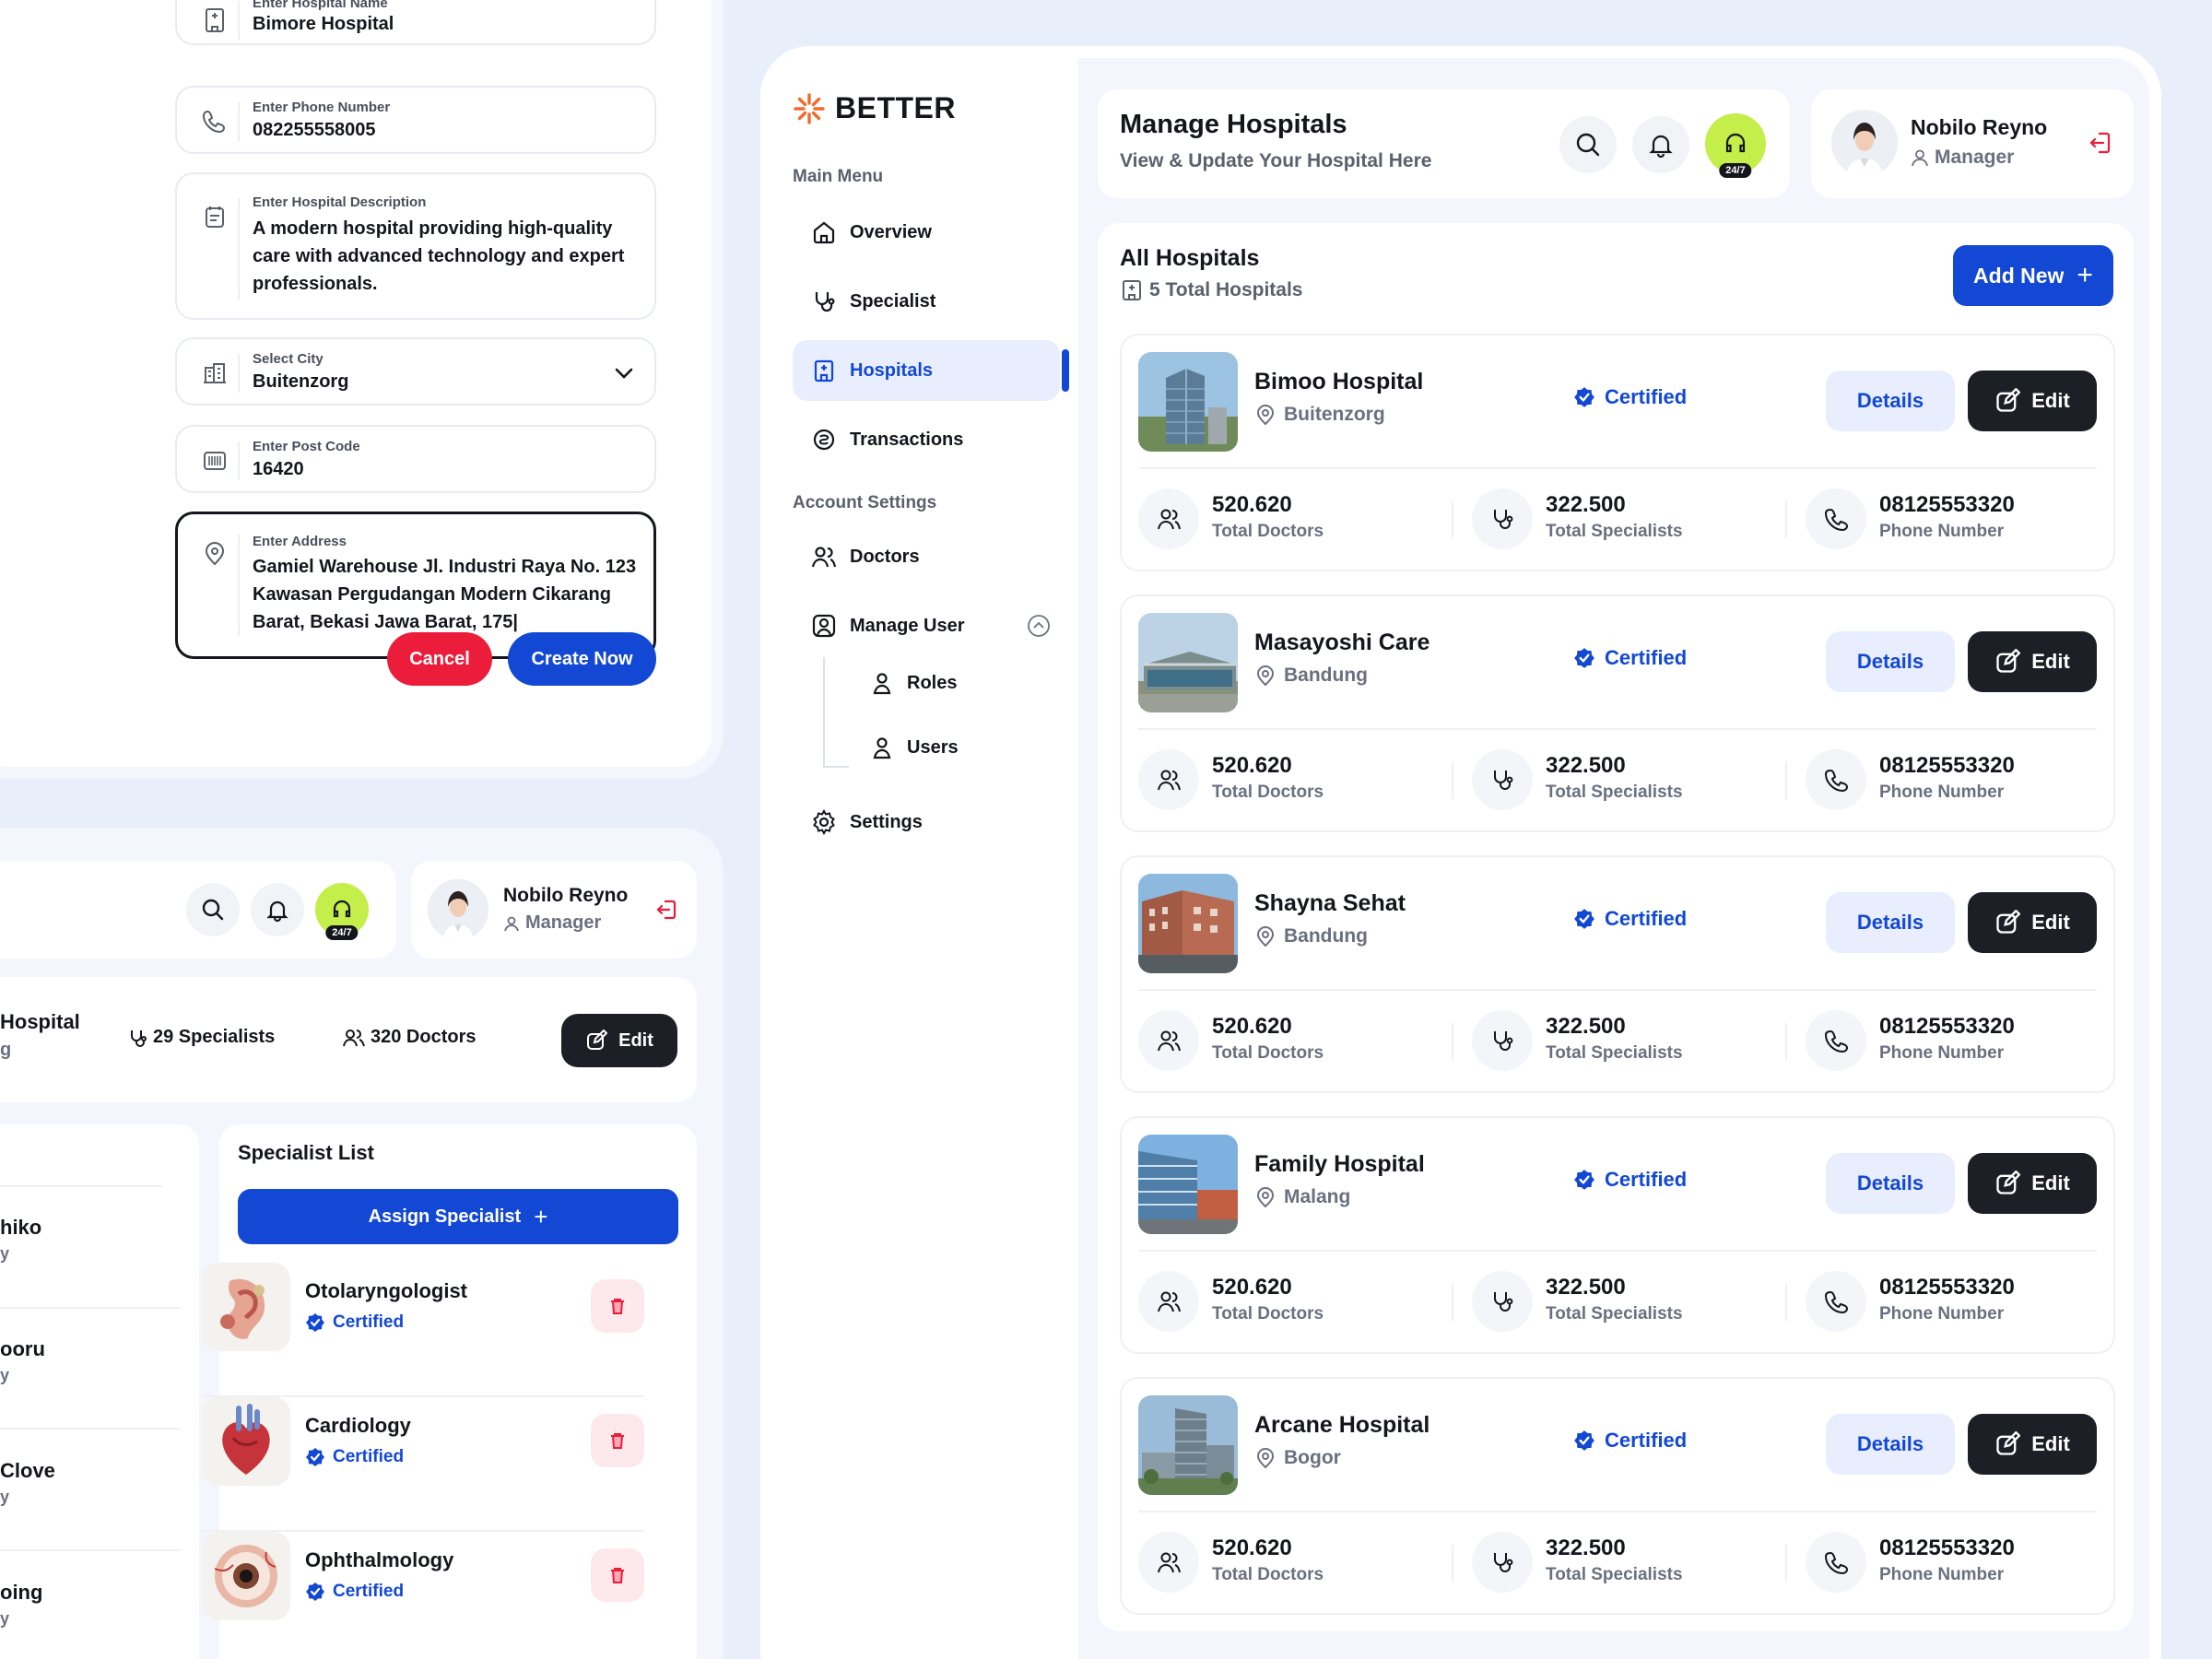  I want to click on address-line-3: Barat, Bekasi Jawa Barat, 175|, so click(385, 622).